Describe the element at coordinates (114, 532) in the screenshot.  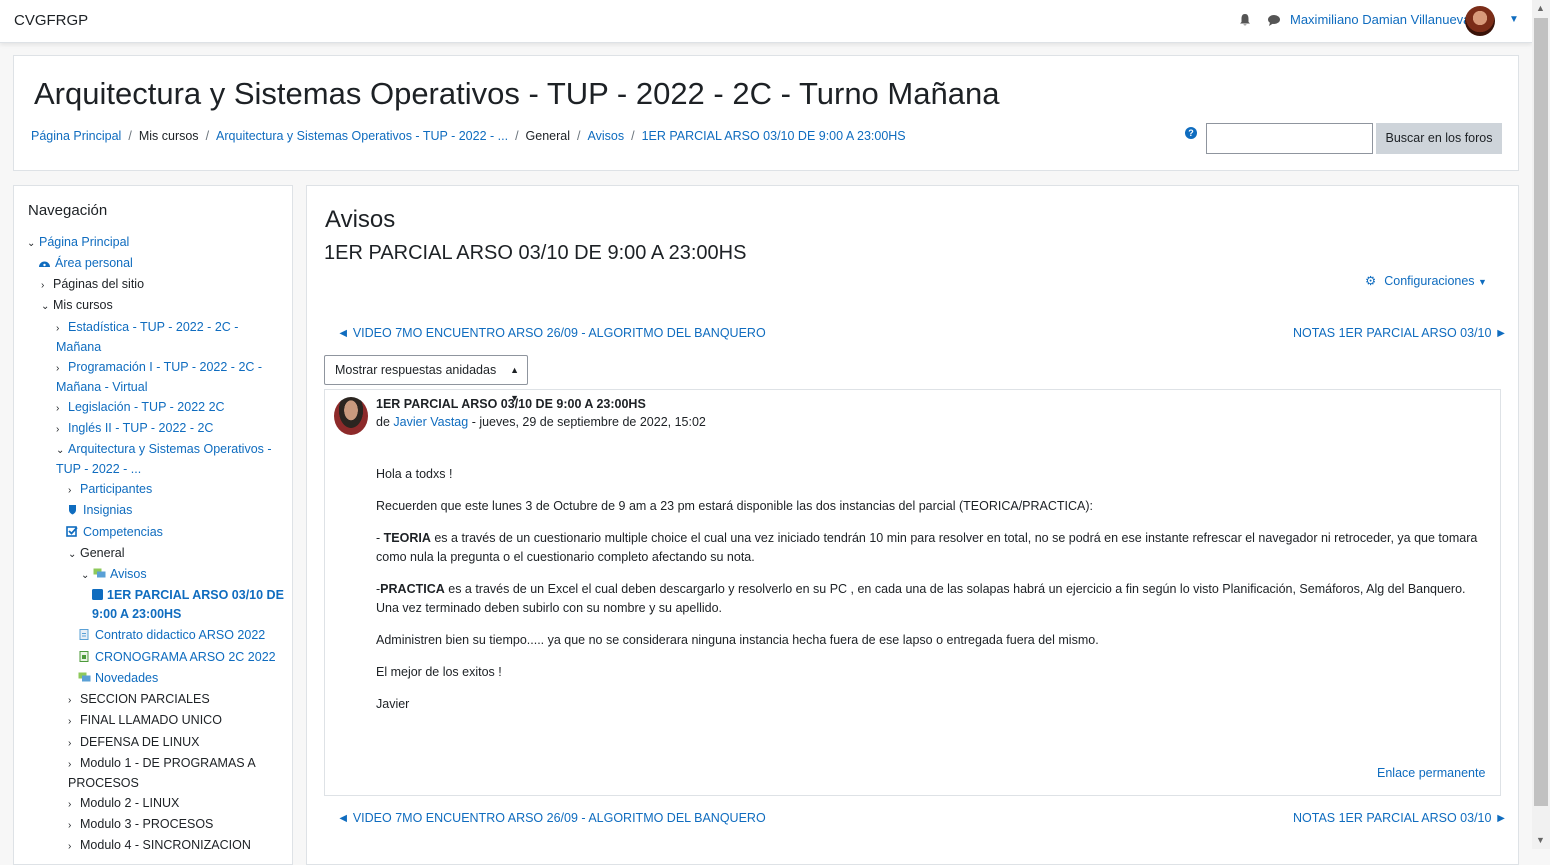
I see `nav-item-competencies: Competencias` at that location.